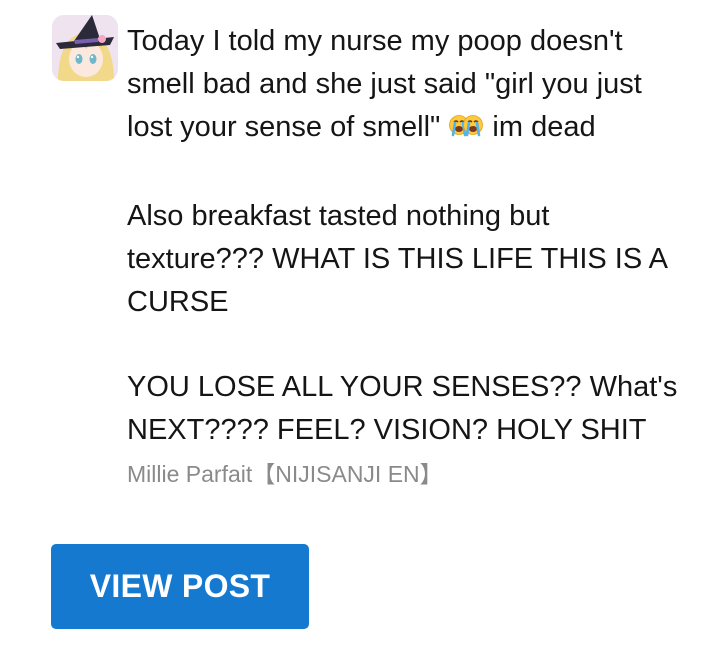 The width and height of the screenshot is (720, 654). Describe the element at coordinates (180, 586) in the screenshot. I see `view-post-button: VIEW POST` at that location.